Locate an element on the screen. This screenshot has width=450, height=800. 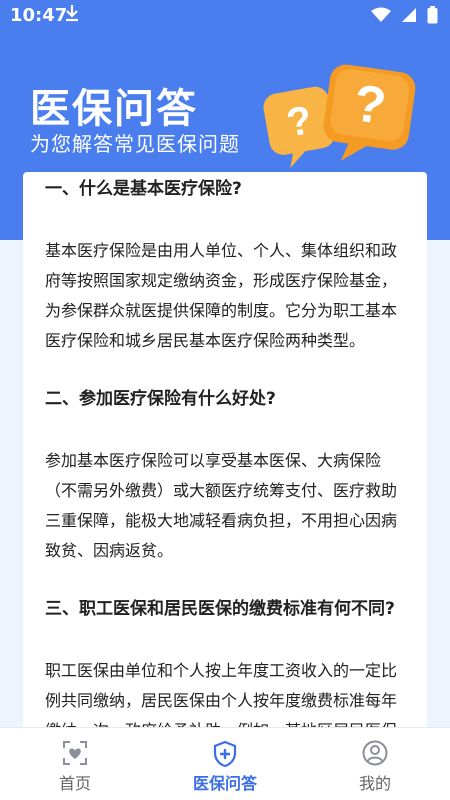
tab-home-label: 首页 is located at coordinates (74, 783).